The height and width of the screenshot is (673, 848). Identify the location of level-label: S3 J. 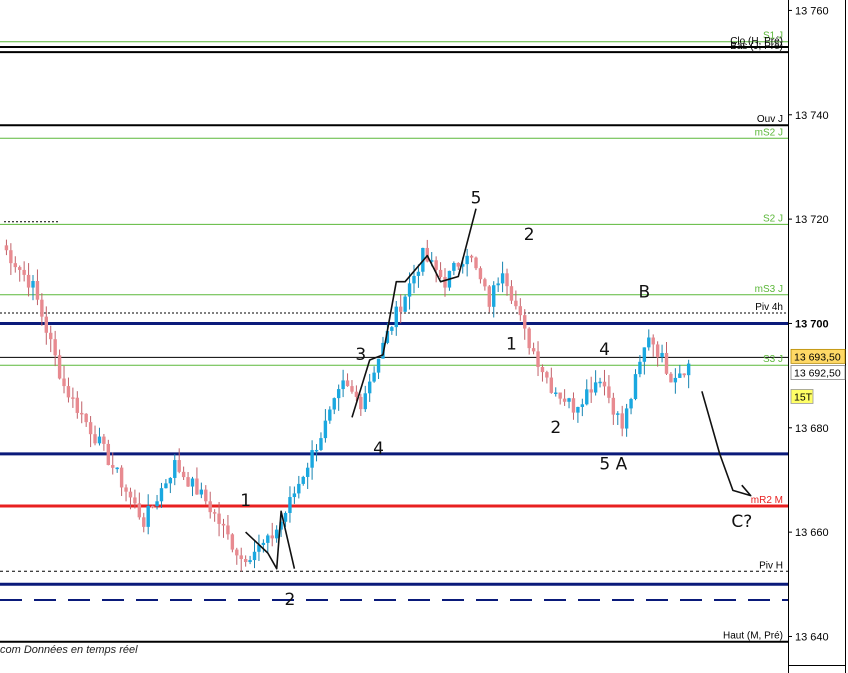
(773, 359).